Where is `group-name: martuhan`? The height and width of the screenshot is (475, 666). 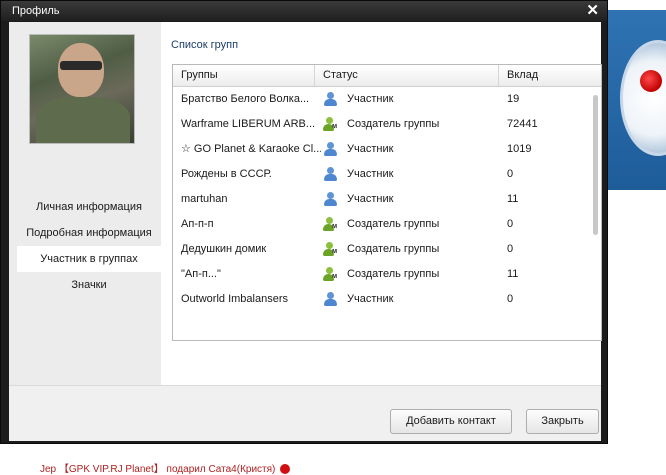
group-name: martuhan is located at coordinates (204, 199).